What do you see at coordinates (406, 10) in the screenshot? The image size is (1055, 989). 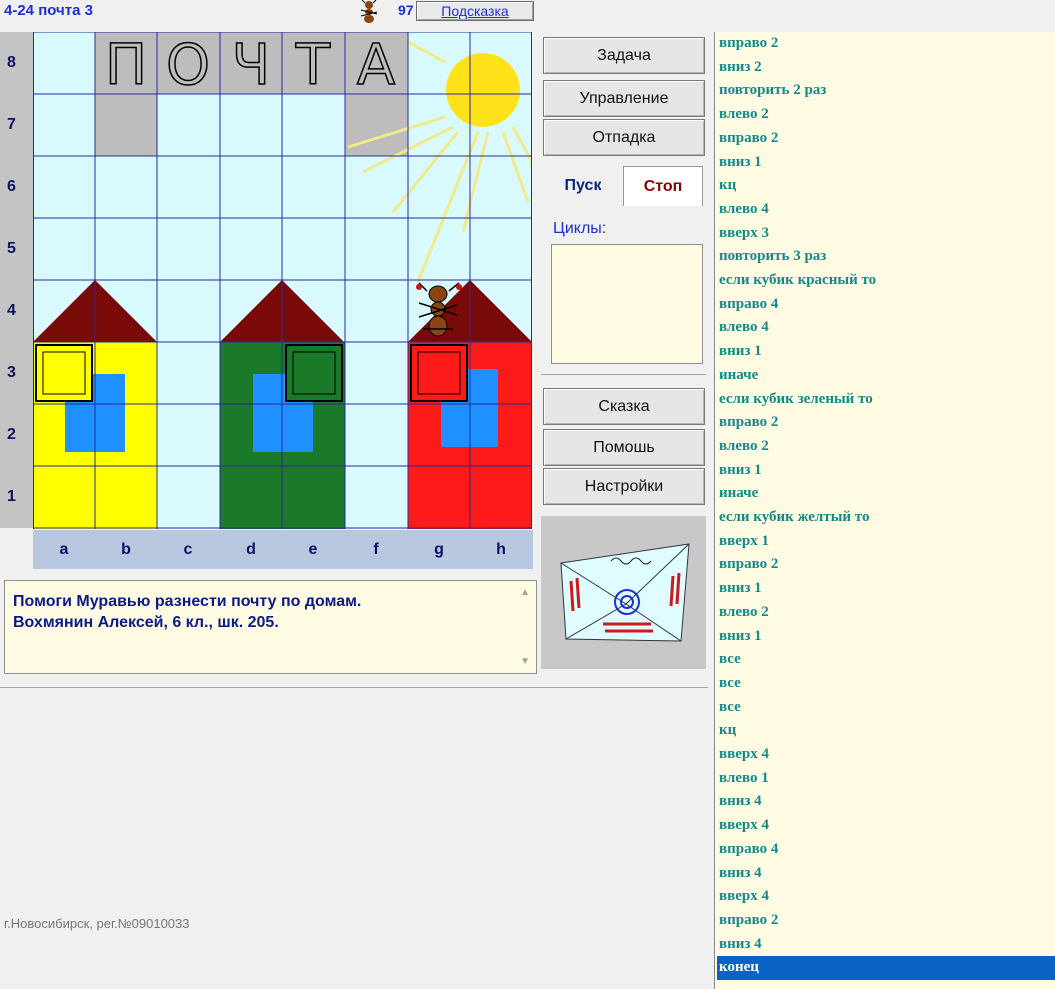 I see `score-value: 97` at bounding box center [406, 10].